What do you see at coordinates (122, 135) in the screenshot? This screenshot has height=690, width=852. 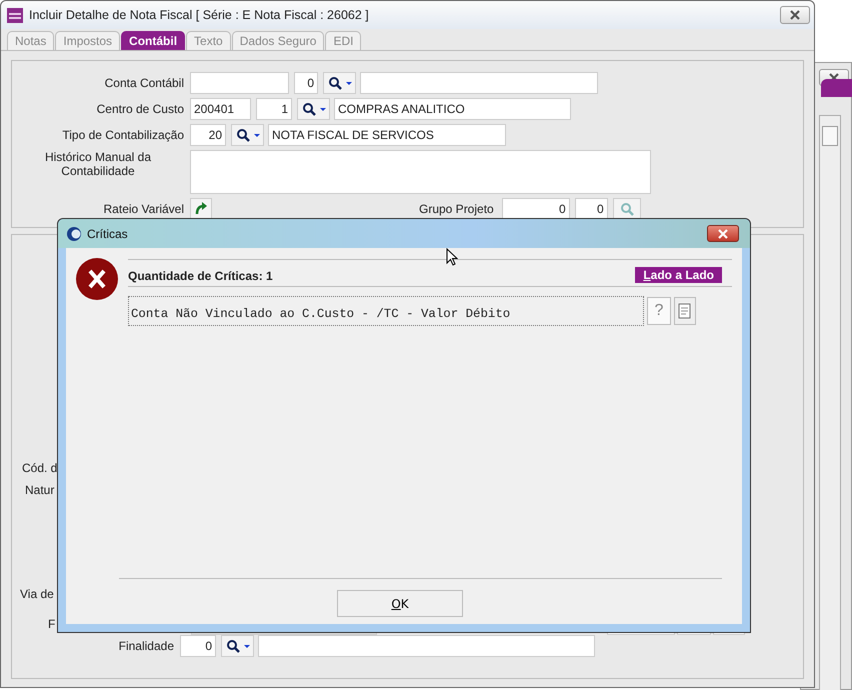 I see `field-label: Tipo de Contabilização` at bounding box center [122, 135].